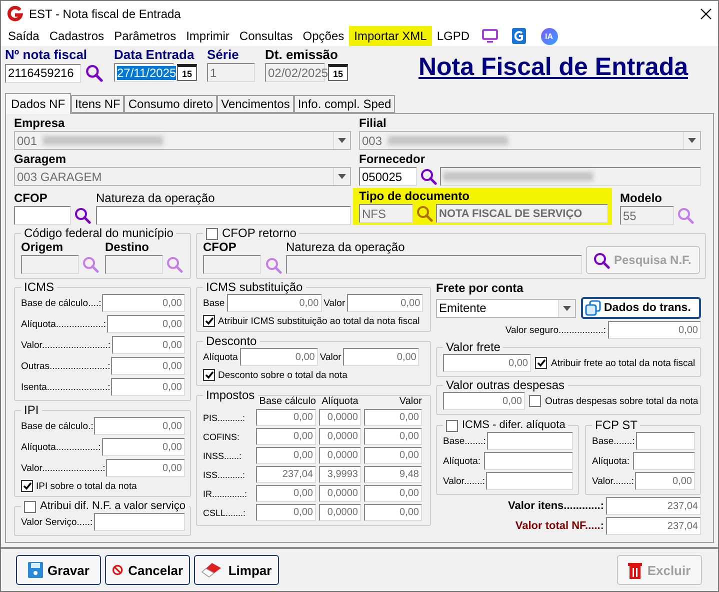 The height and width of the screenshot is (592, 719). I want to click on checkbox-label: Atribuir frete ao total da nota fiscal, so click(623, 363).